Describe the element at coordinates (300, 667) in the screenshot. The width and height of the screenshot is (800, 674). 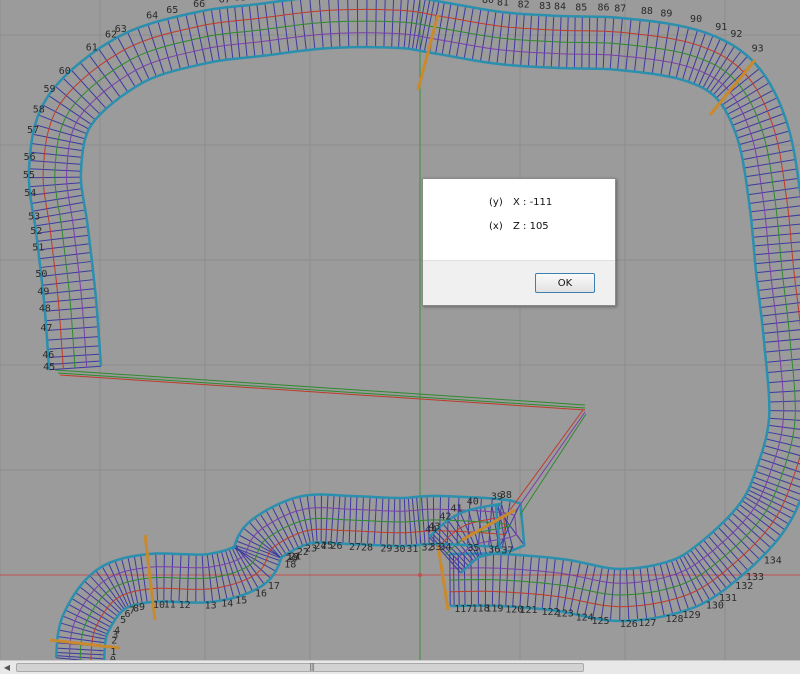
I see `scrollbar-thumb: |||` at that location.